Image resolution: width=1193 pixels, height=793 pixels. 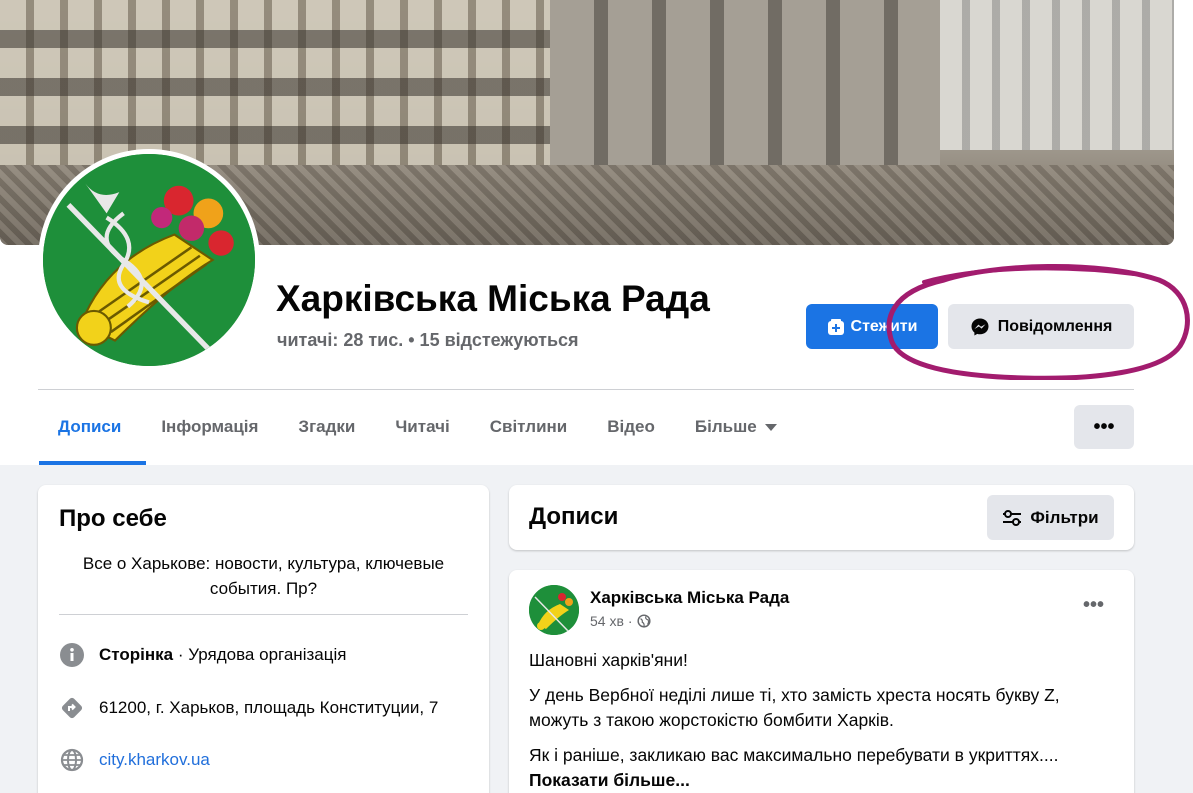 I want to click on filters-label: Фільтри, so click(x=1064, y=517).